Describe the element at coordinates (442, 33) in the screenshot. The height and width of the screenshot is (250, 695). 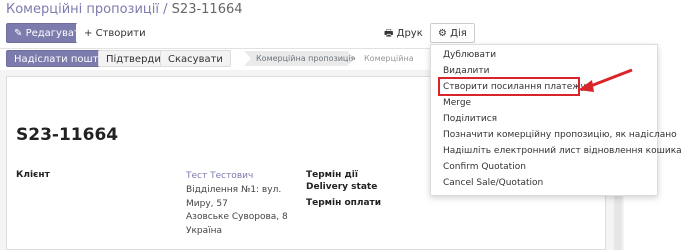
I see `gear-icon: ⚙` at that location.